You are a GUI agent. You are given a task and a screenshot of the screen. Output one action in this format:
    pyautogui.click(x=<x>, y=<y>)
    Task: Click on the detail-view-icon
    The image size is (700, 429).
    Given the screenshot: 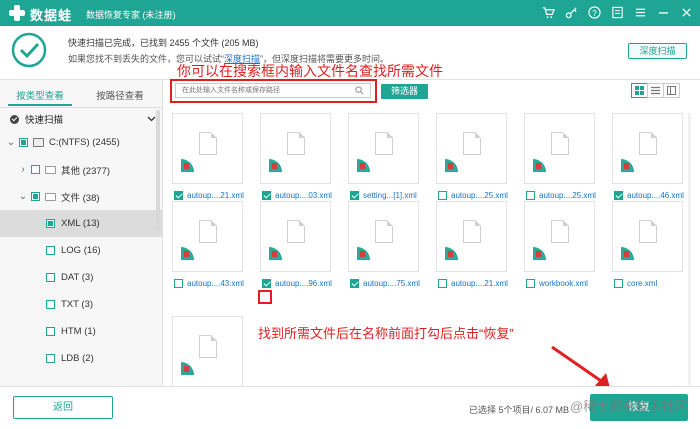 What is the action you would take?
    pyautogui.click(x=671, y=90)
    